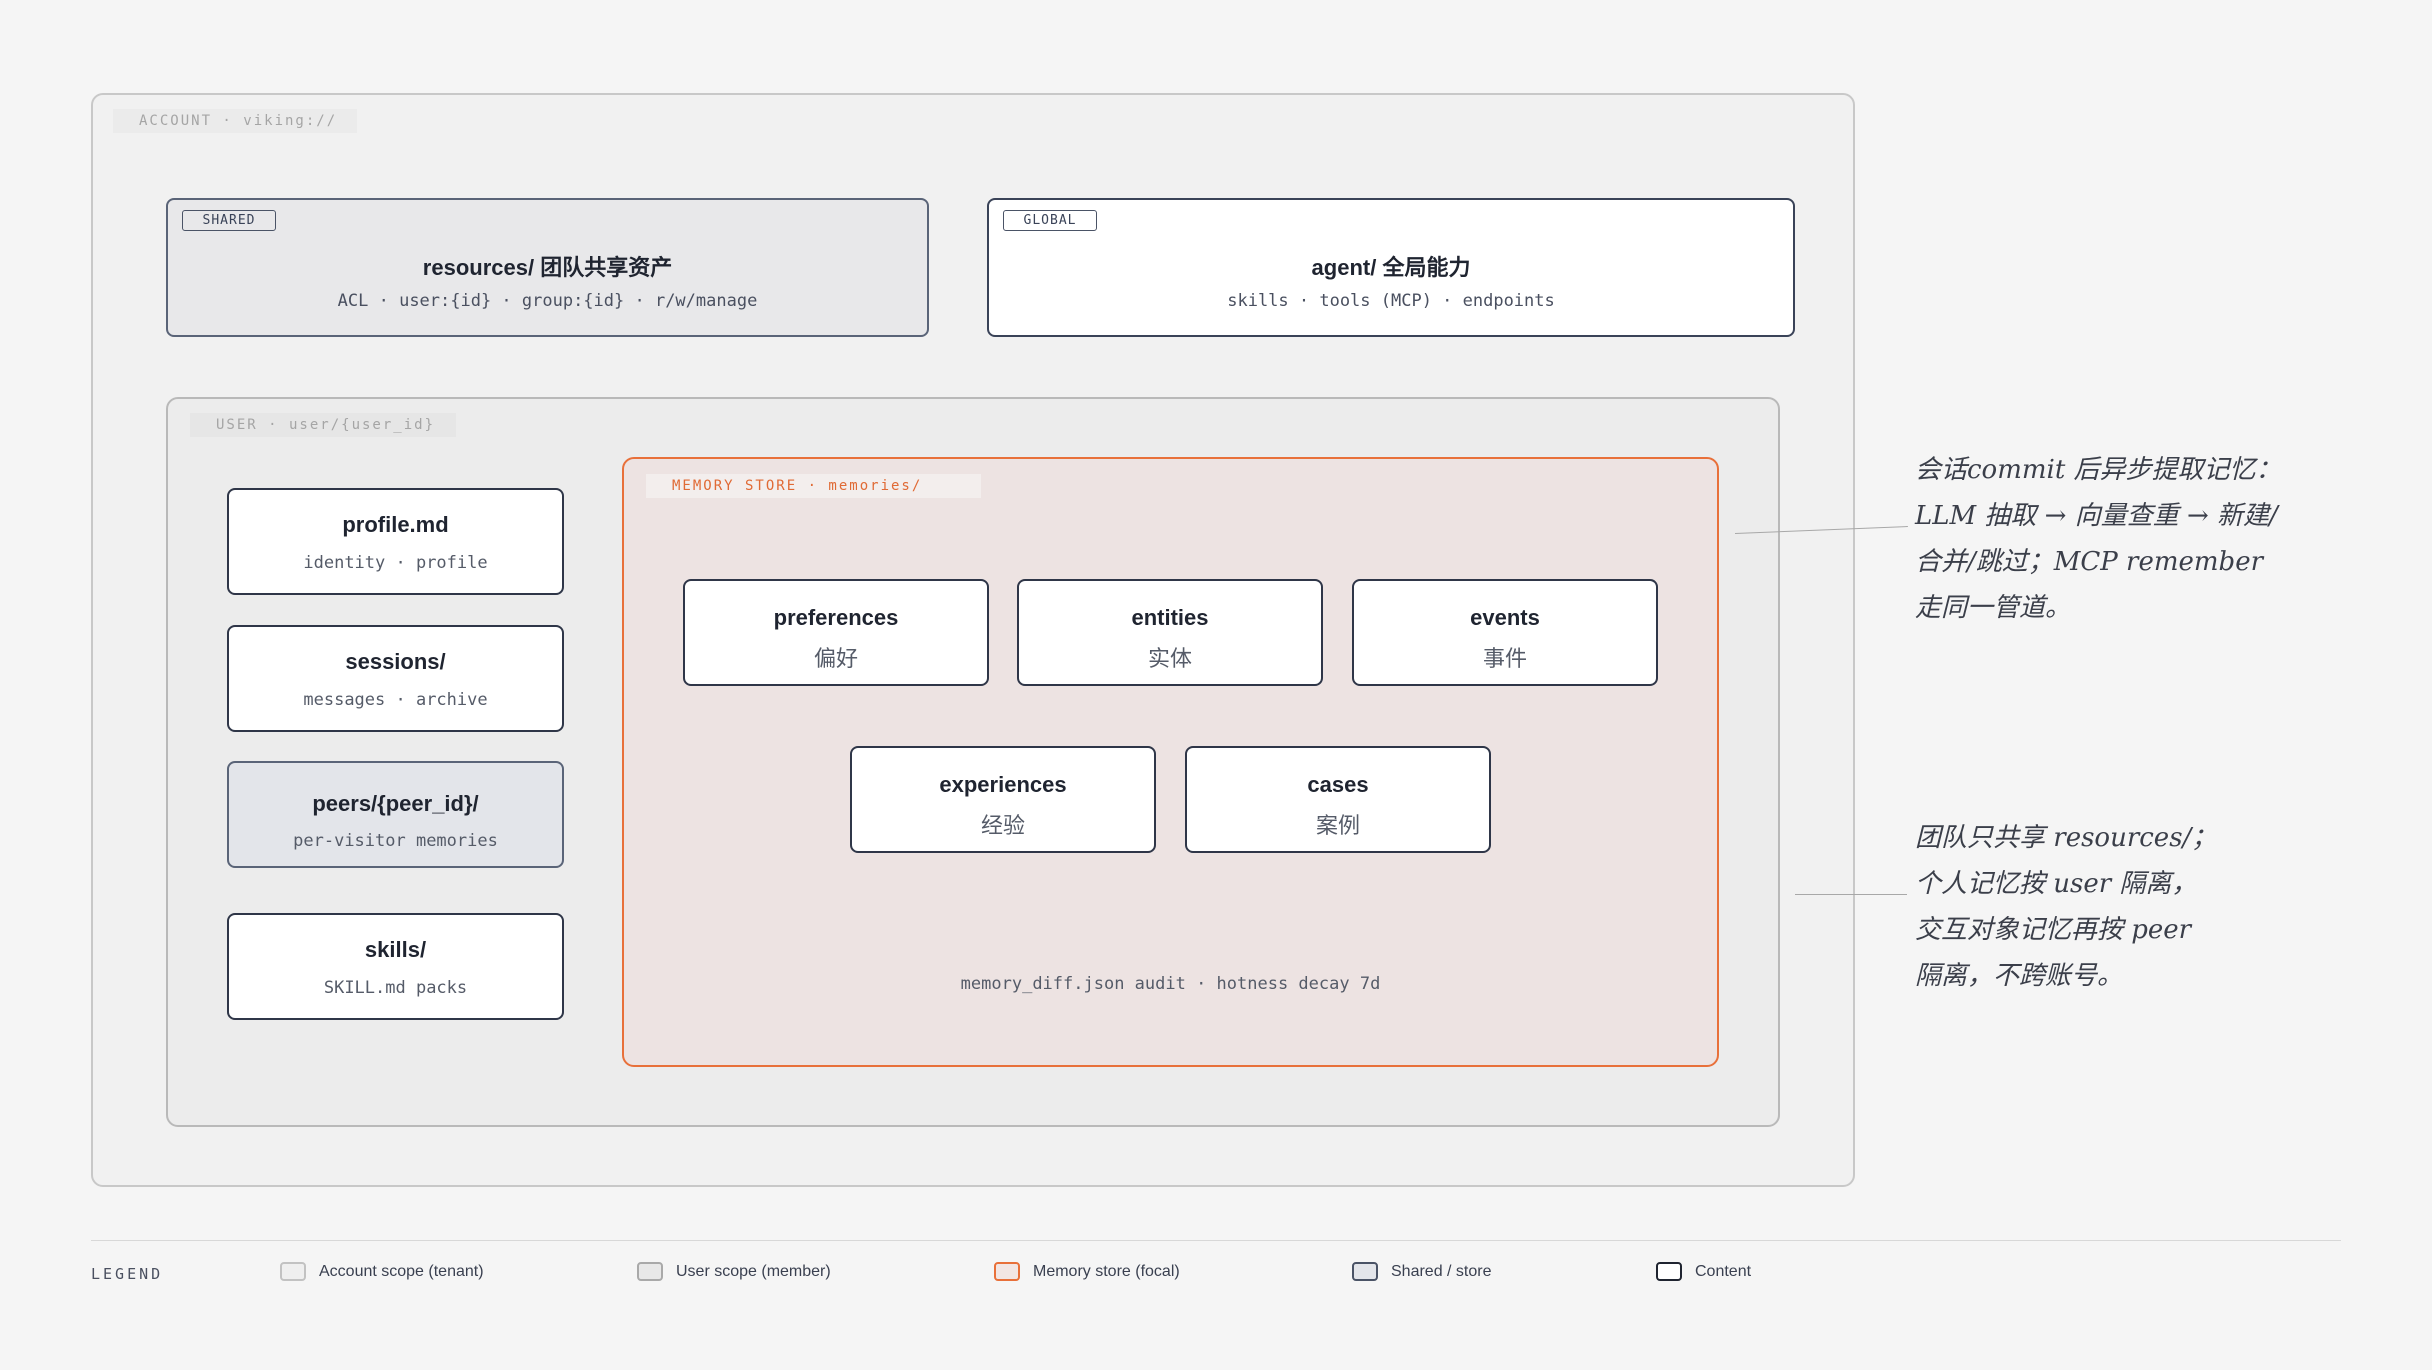  Describe the element at coordinates (1106, 1271) in the screenshot. I see `legend-label-memory: Memory store (focal)` at that location.